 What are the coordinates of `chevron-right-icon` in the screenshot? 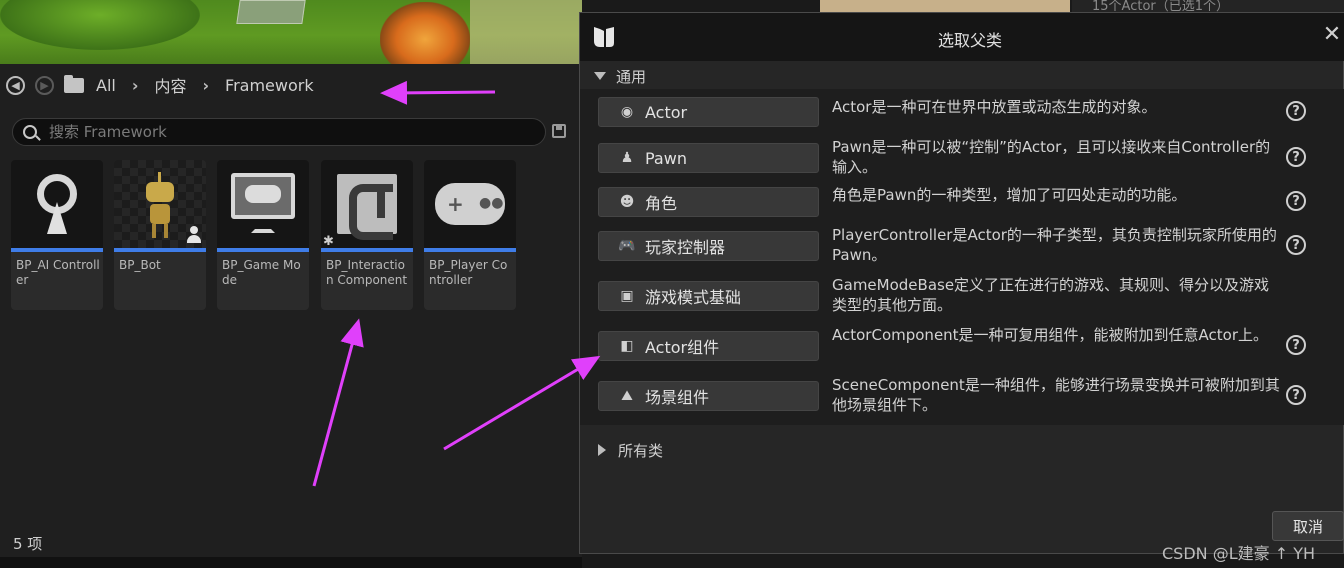 It's located at (602, 450).